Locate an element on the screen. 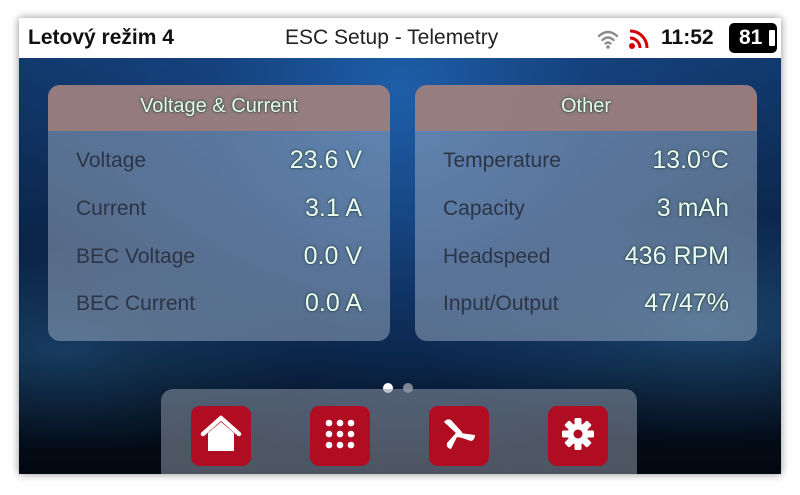 This screenshot has width=800, height=495. row-value: 23.6 V is located at coordinates (325, 160).